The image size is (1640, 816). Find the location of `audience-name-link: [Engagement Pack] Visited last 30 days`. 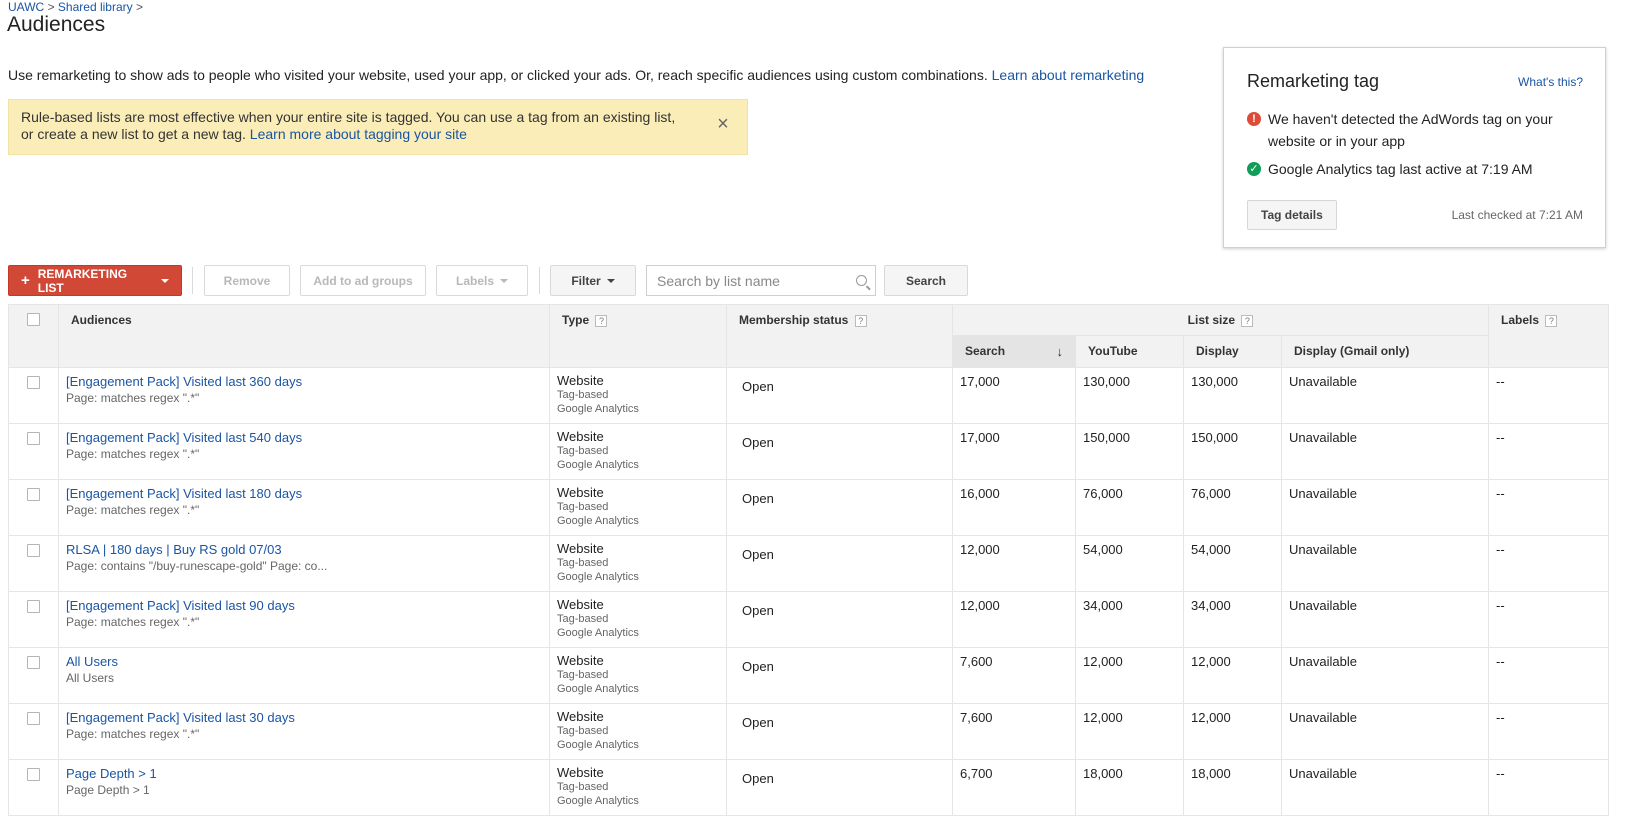

audience-name-link: [Engagement Pack] Visited last 30 days is located at coordinates (304, 718).